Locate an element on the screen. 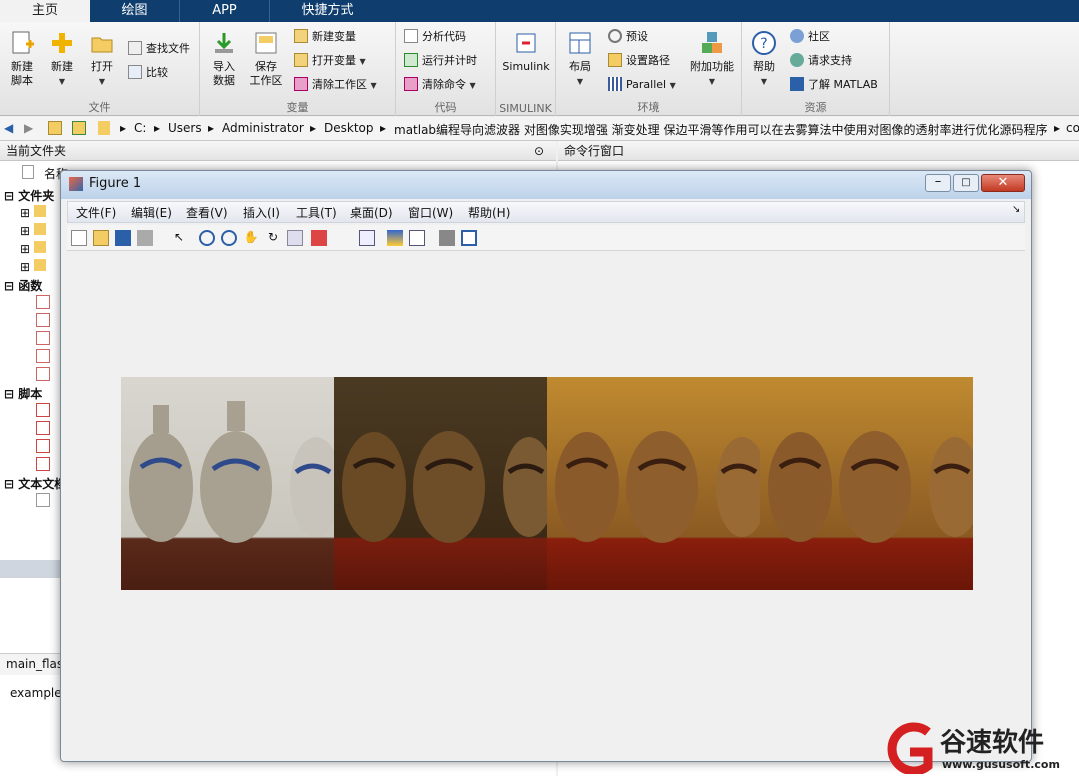 This screenshot has height=776, width=1079. eraser-icon is located at coordinates (301, 84).